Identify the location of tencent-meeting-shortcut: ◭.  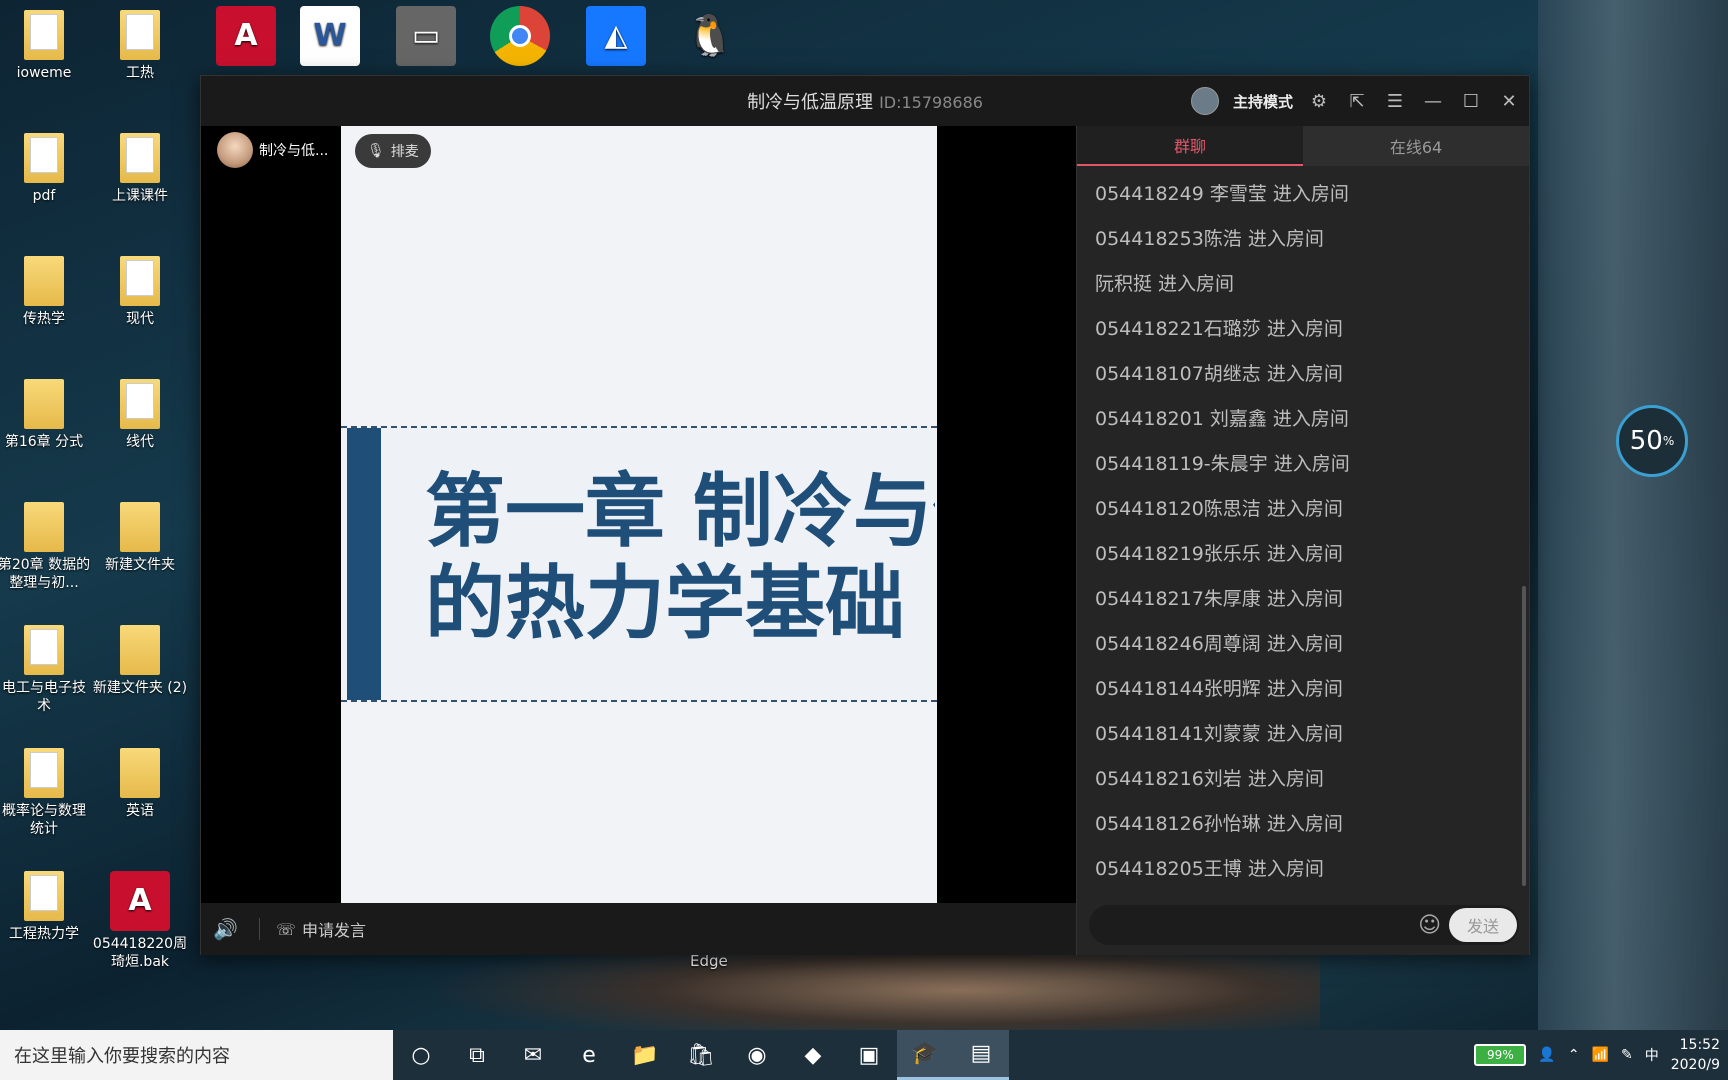
(616, 38).